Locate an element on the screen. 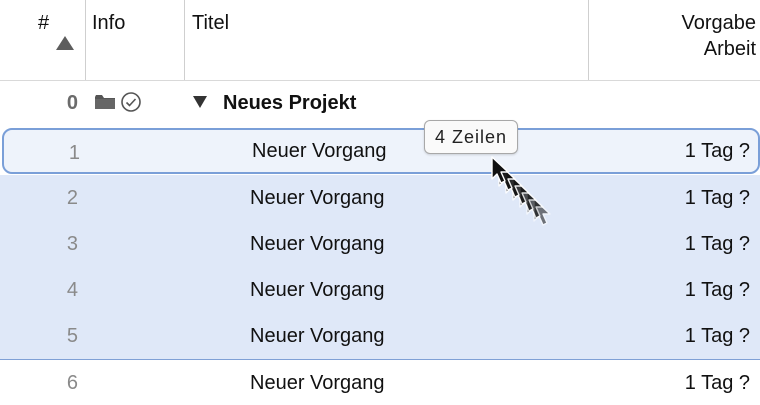 This screenshot has height=405, width=760. table-row: 6 Neuer Vorgang 1 Tag ? is located at coordinates (380, 382).